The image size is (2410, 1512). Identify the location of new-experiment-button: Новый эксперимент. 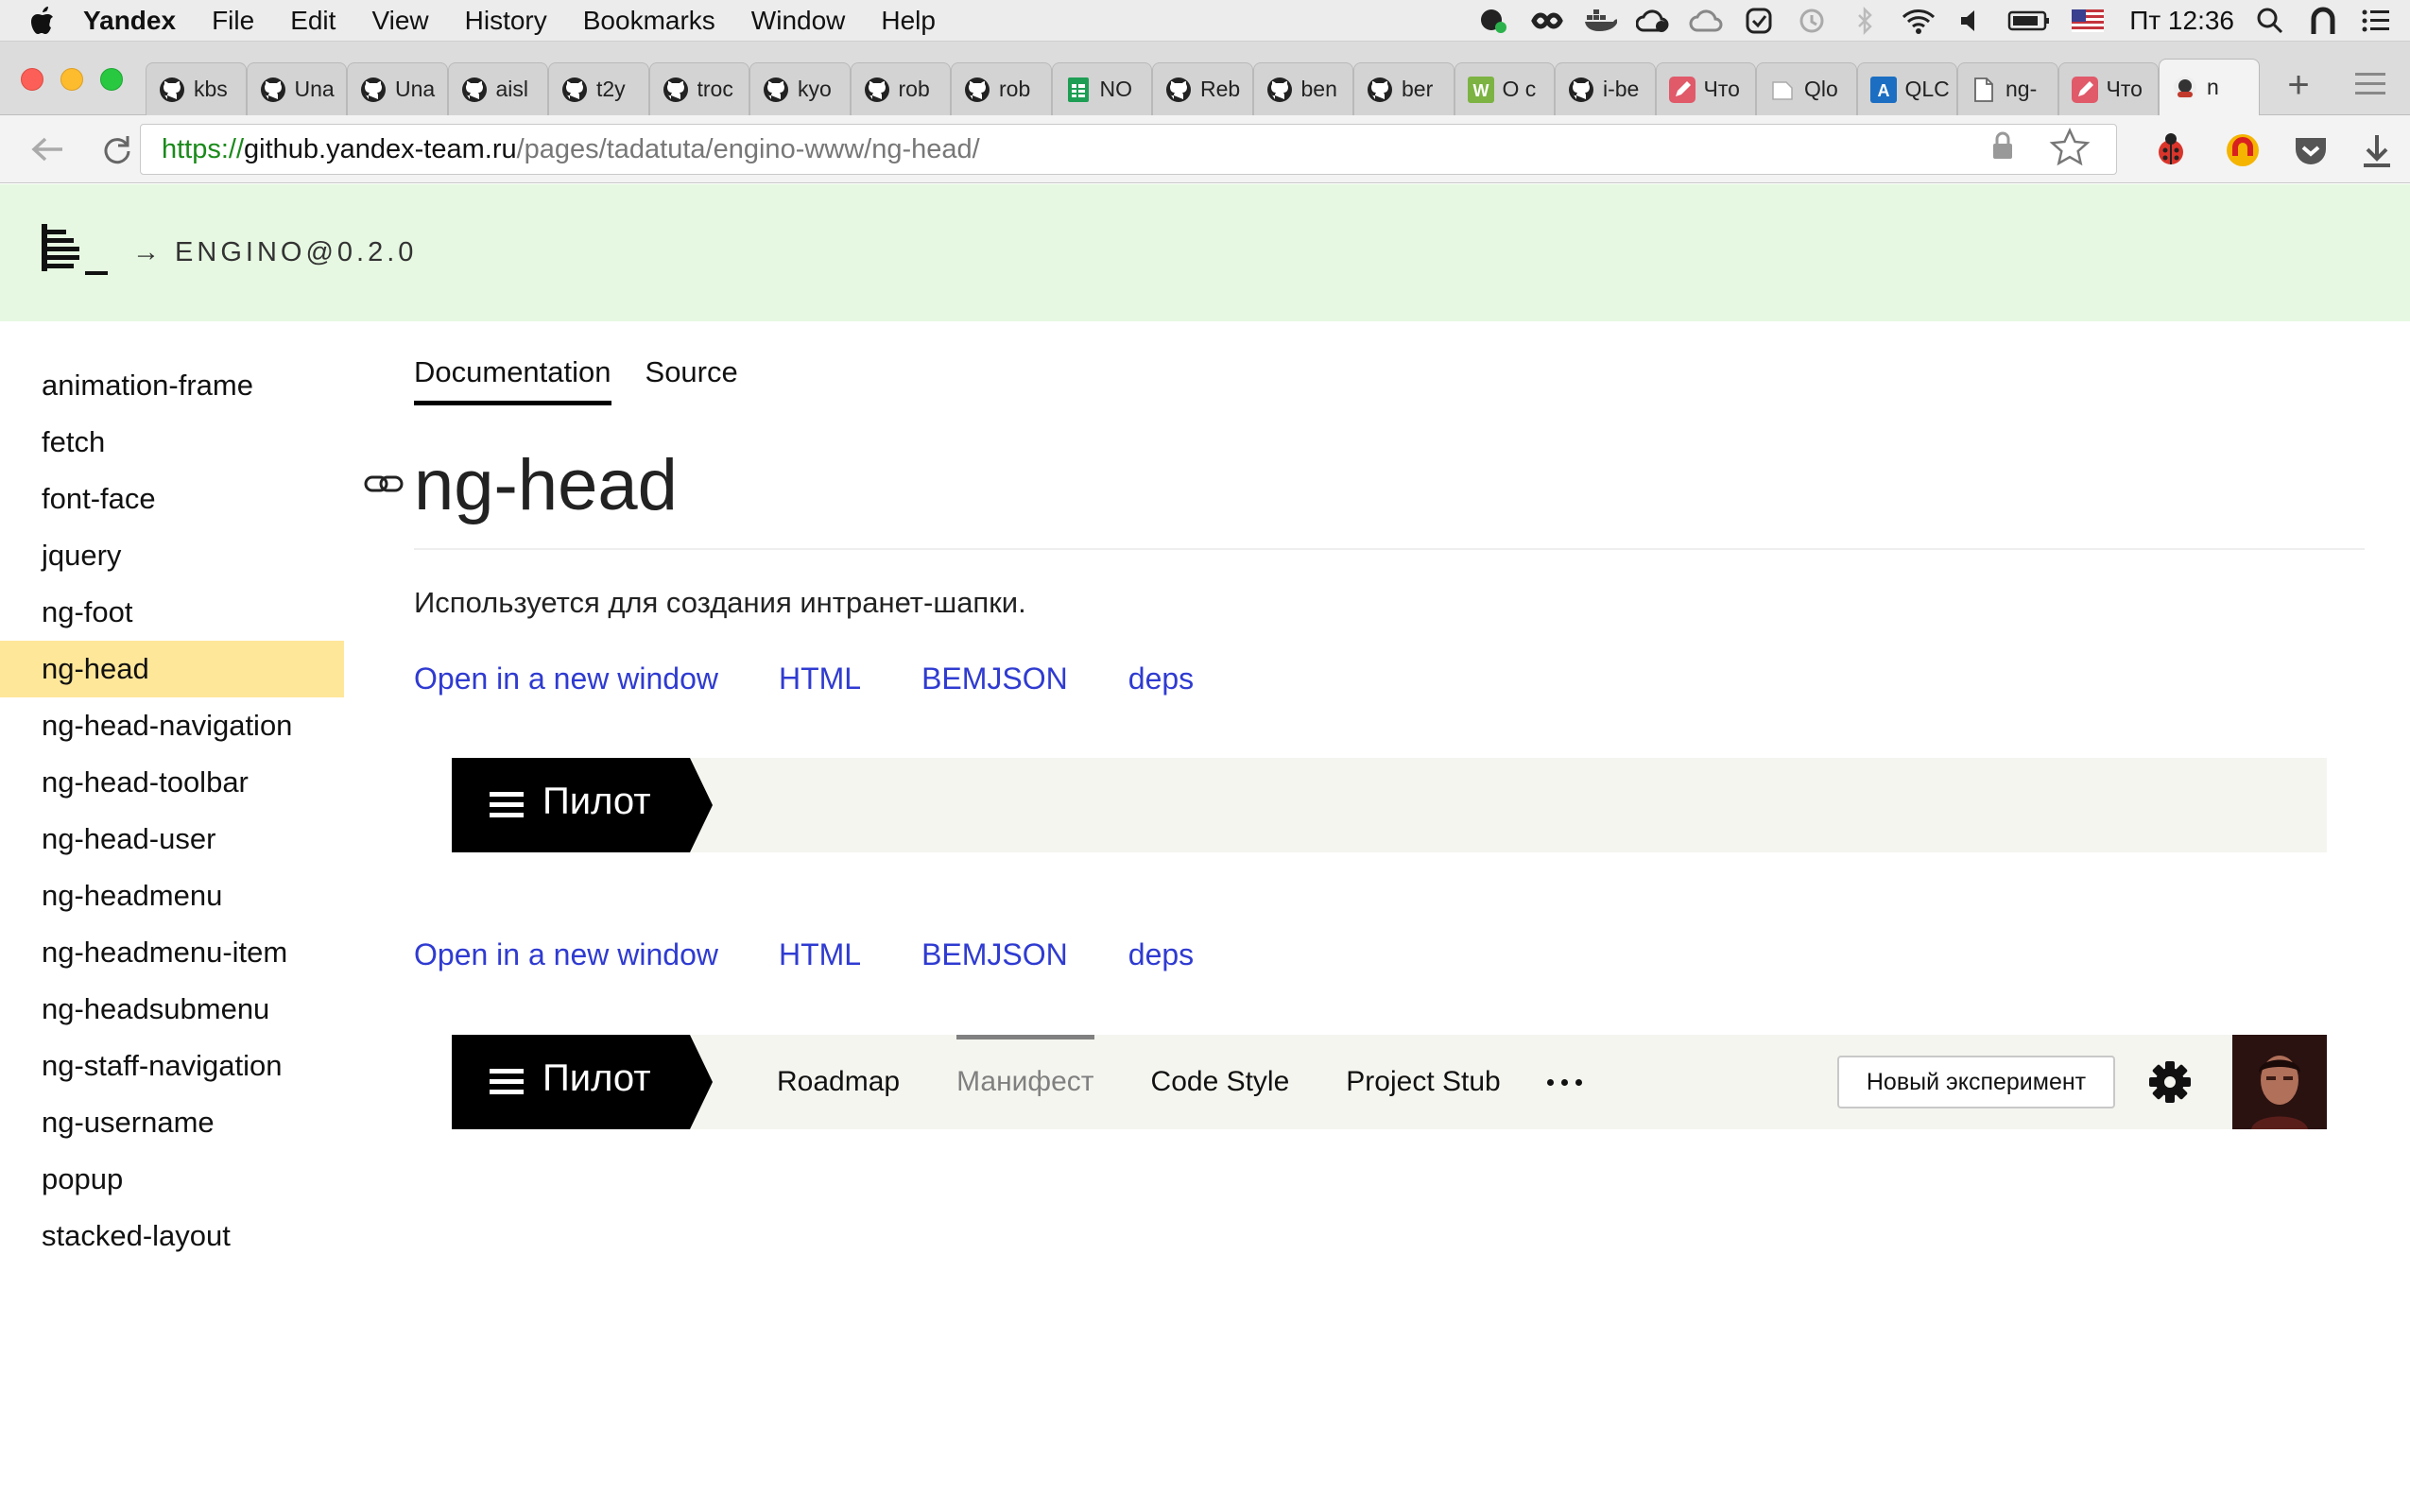
(1976, 1082).